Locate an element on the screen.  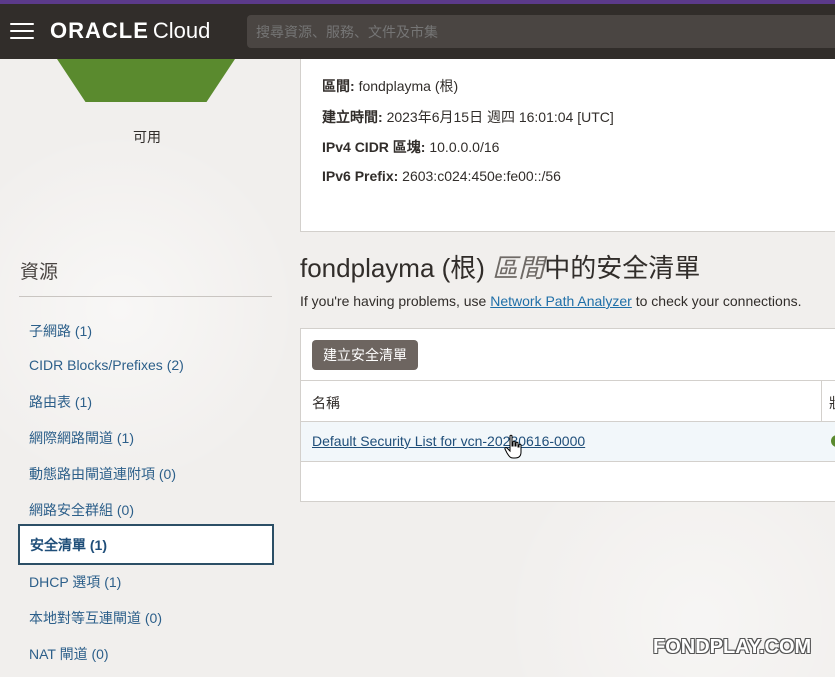
top-navigation-bar: ORACLE Cloud is located at coordinates (417, 31).